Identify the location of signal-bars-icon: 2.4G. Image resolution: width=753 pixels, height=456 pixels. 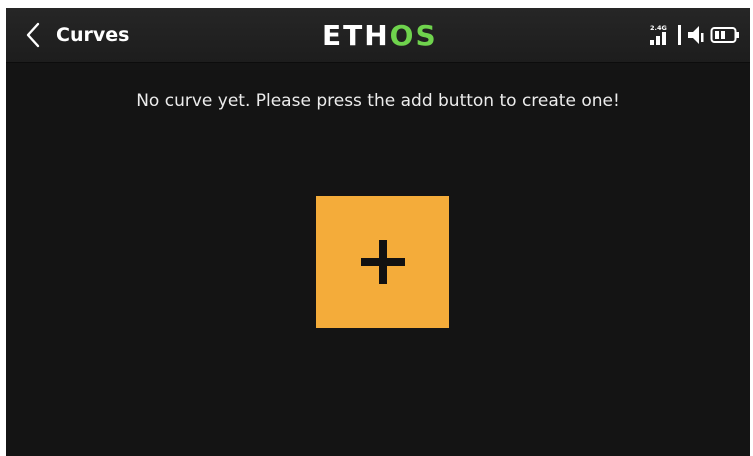
(658, 34).